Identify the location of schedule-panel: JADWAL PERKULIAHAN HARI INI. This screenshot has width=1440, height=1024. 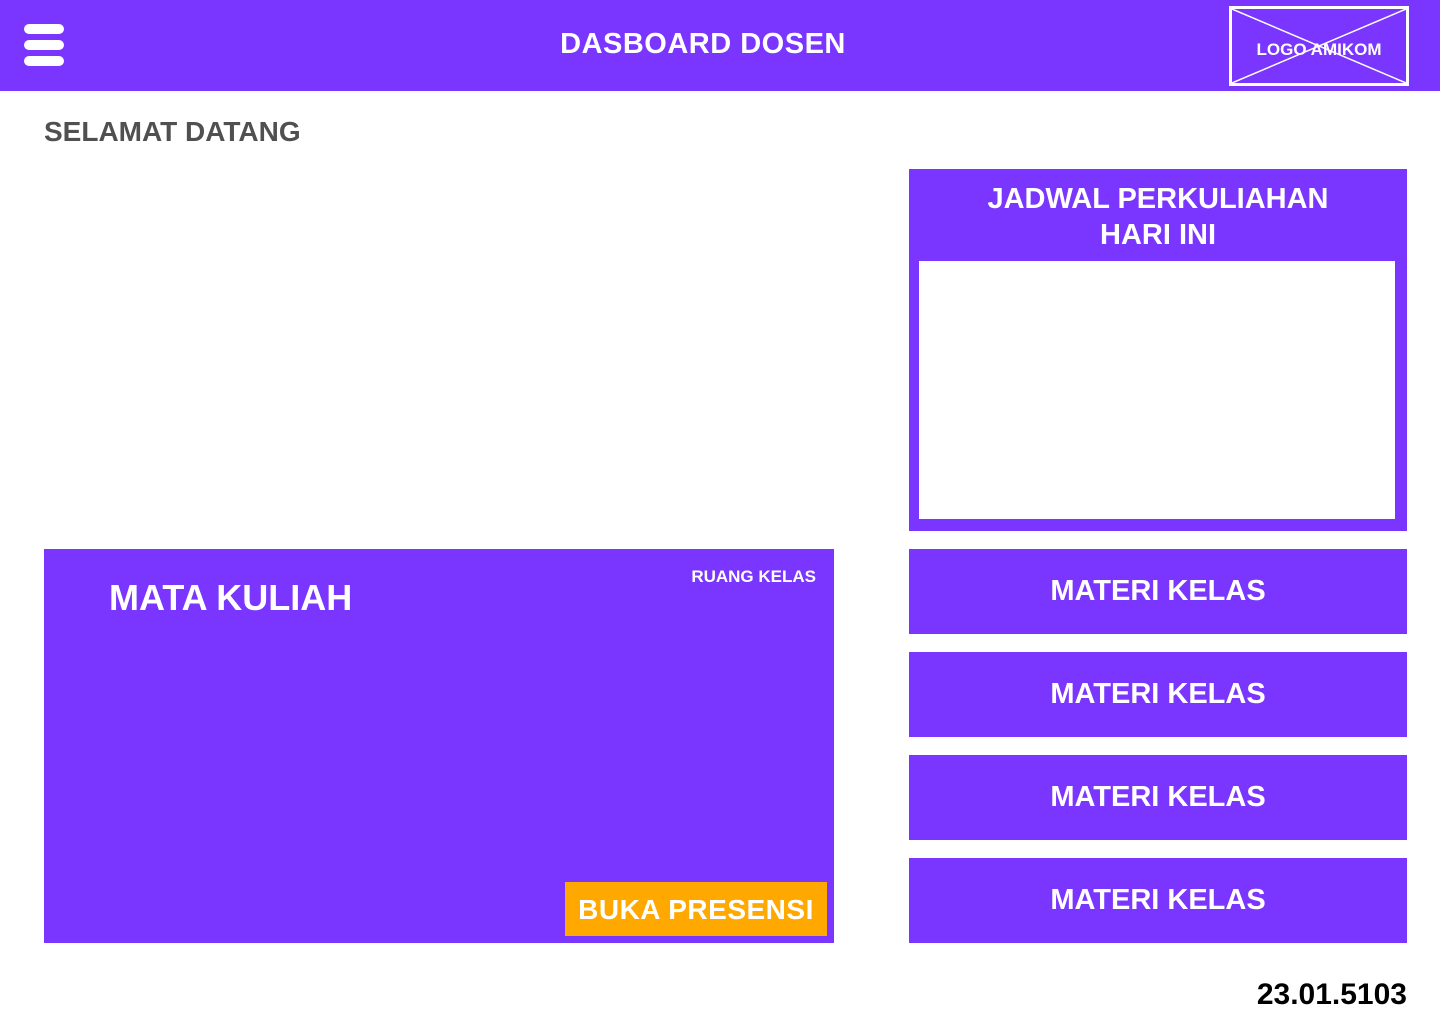
(1158, 350).